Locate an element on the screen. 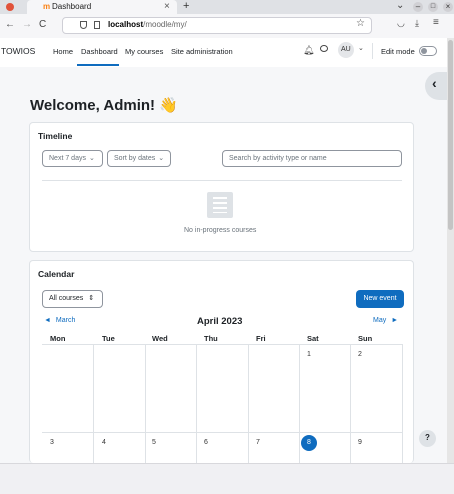 The width and height of the screenshot is (454, 494). prev-month-link: ◄ March is located at coordinates (59, 320).